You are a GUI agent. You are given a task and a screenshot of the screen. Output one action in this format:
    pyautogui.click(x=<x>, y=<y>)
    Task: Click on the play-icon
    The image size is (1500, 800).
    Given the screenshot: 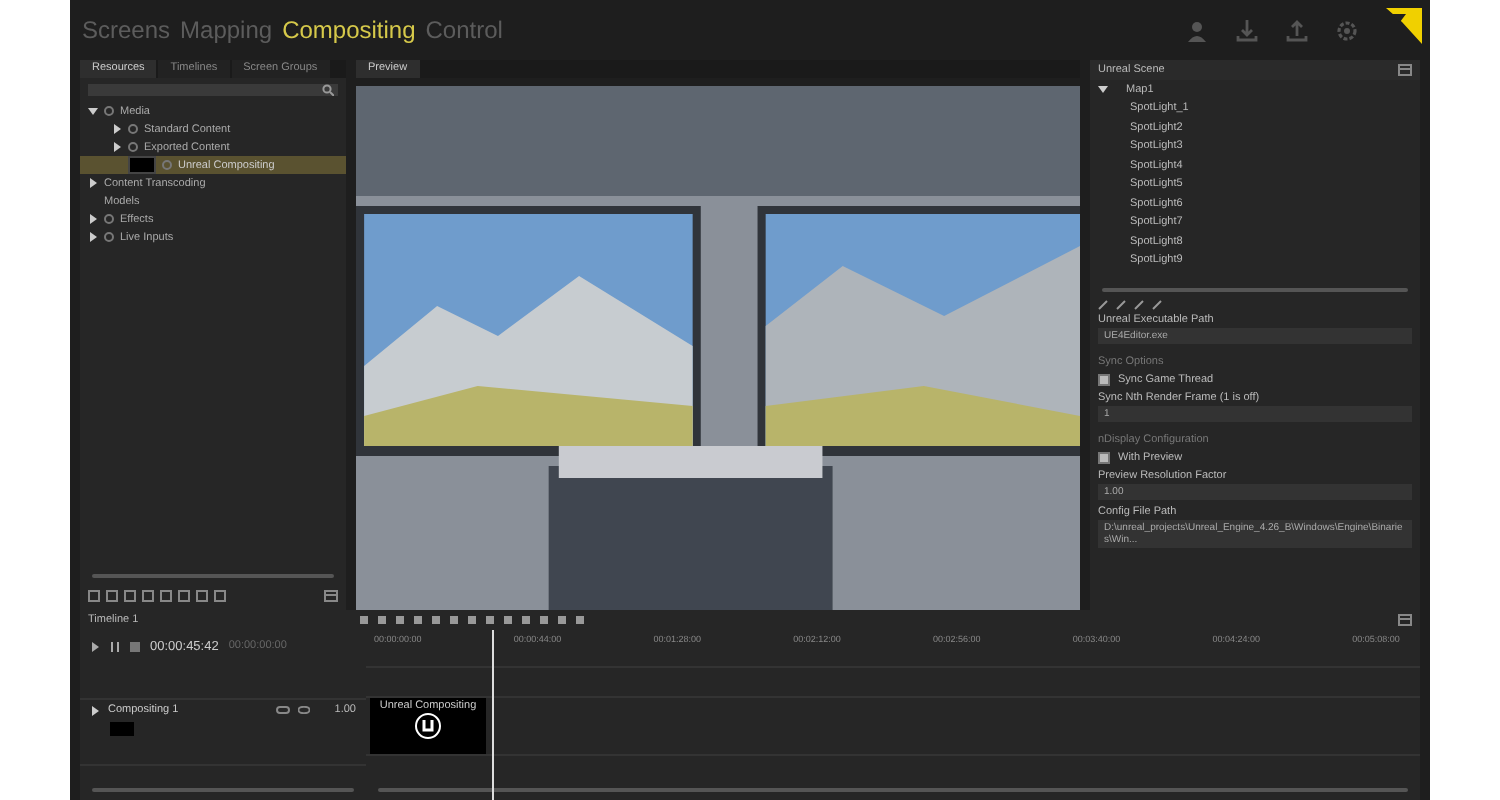 What is the action you would take?
    pyautogui.click(x=95, y=646)
    